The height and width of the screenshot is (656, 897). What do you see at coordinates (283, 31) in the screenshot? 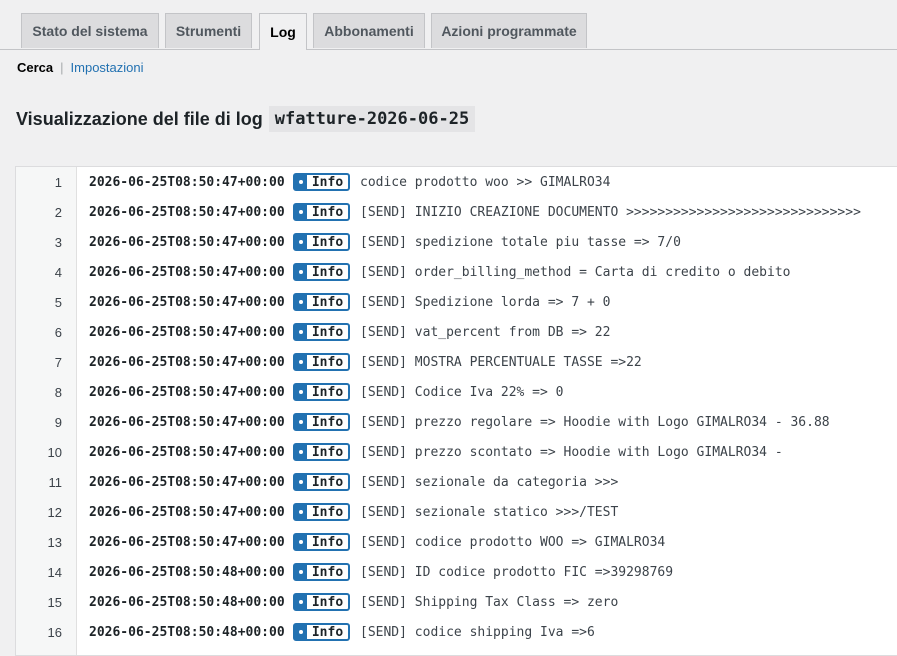
I see `tab-log: Log` at bounding box center [283, 31].